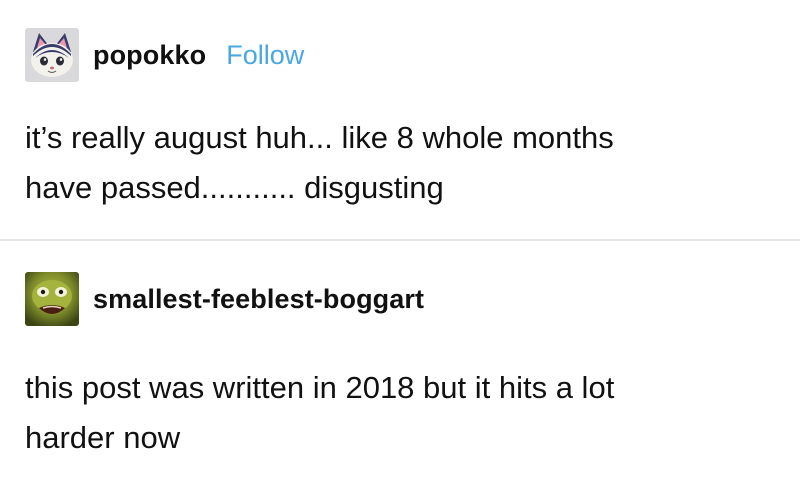  What do you see at coordinates (265, 55) in the screenshot?
I see `follow-button: Follow` at bounding box center [265, 55].